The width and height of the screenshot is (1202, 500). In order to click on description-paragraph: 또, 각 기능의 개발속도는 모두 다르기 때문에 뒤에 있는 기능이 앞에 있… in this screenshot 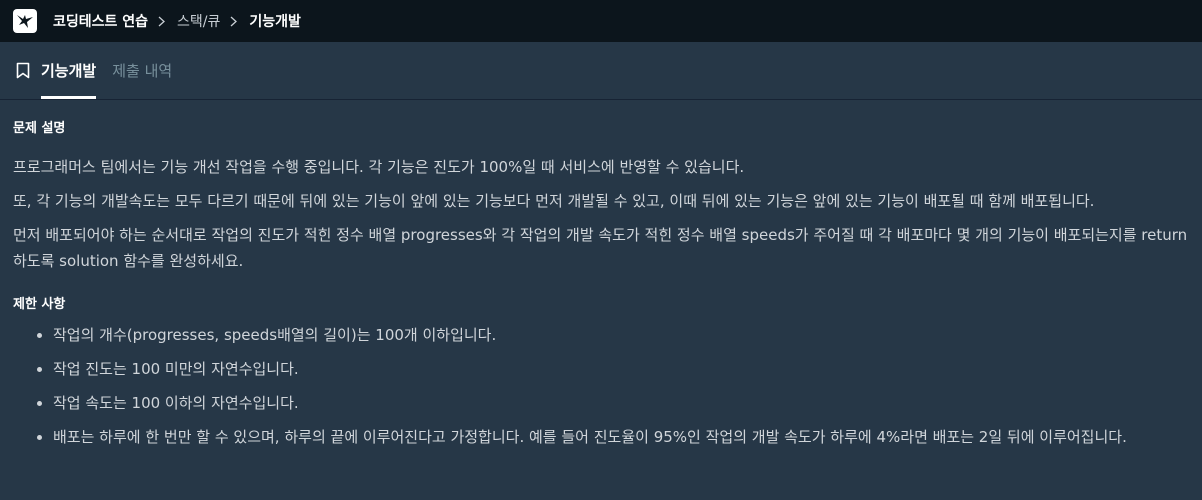, I will do `click(554, 201)`.